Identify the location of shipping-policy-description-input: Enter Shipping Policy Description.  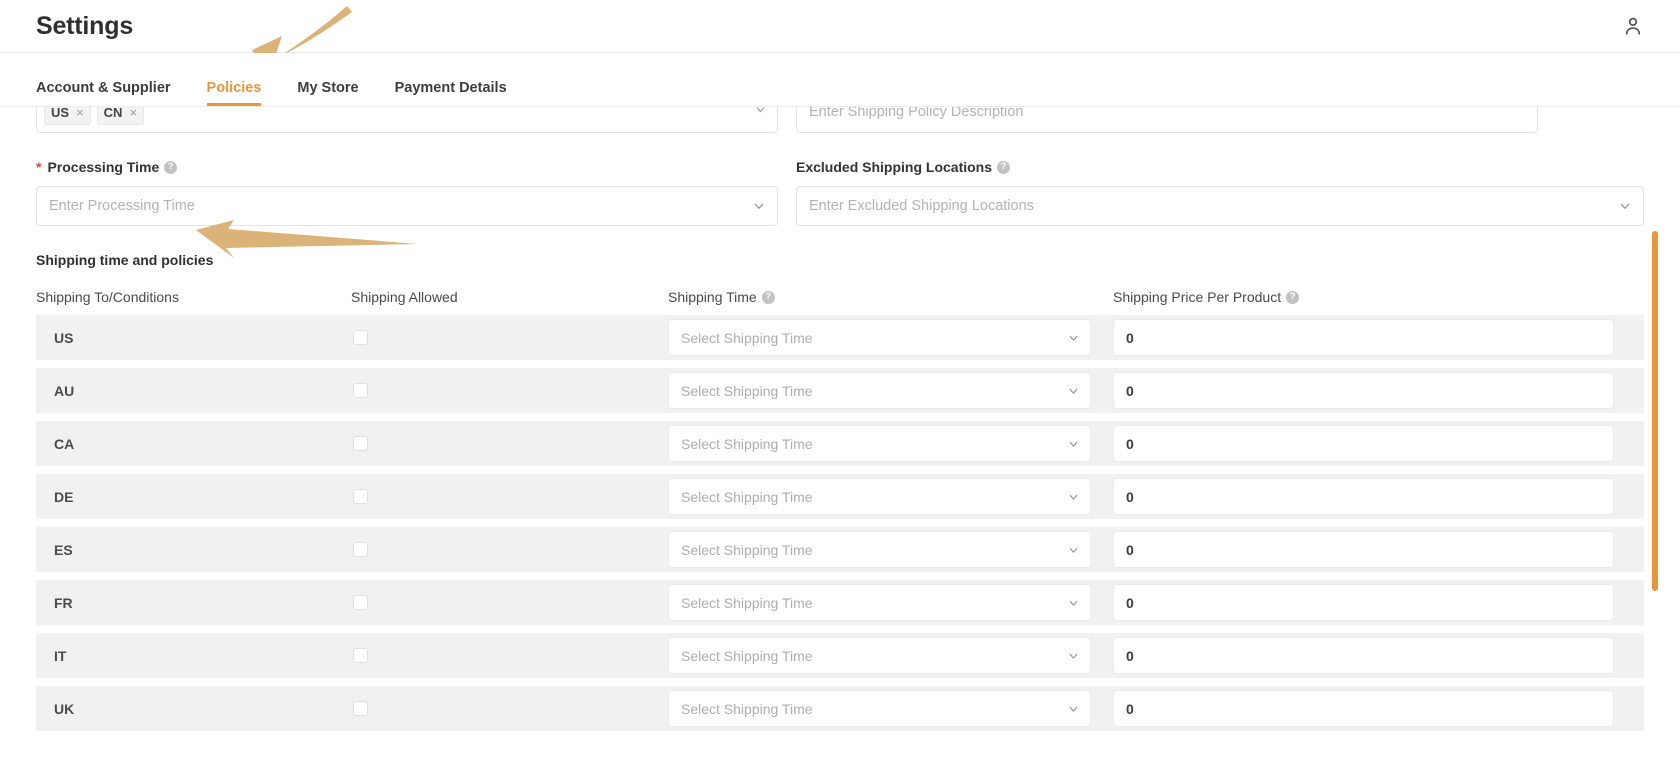
(1167, 120).